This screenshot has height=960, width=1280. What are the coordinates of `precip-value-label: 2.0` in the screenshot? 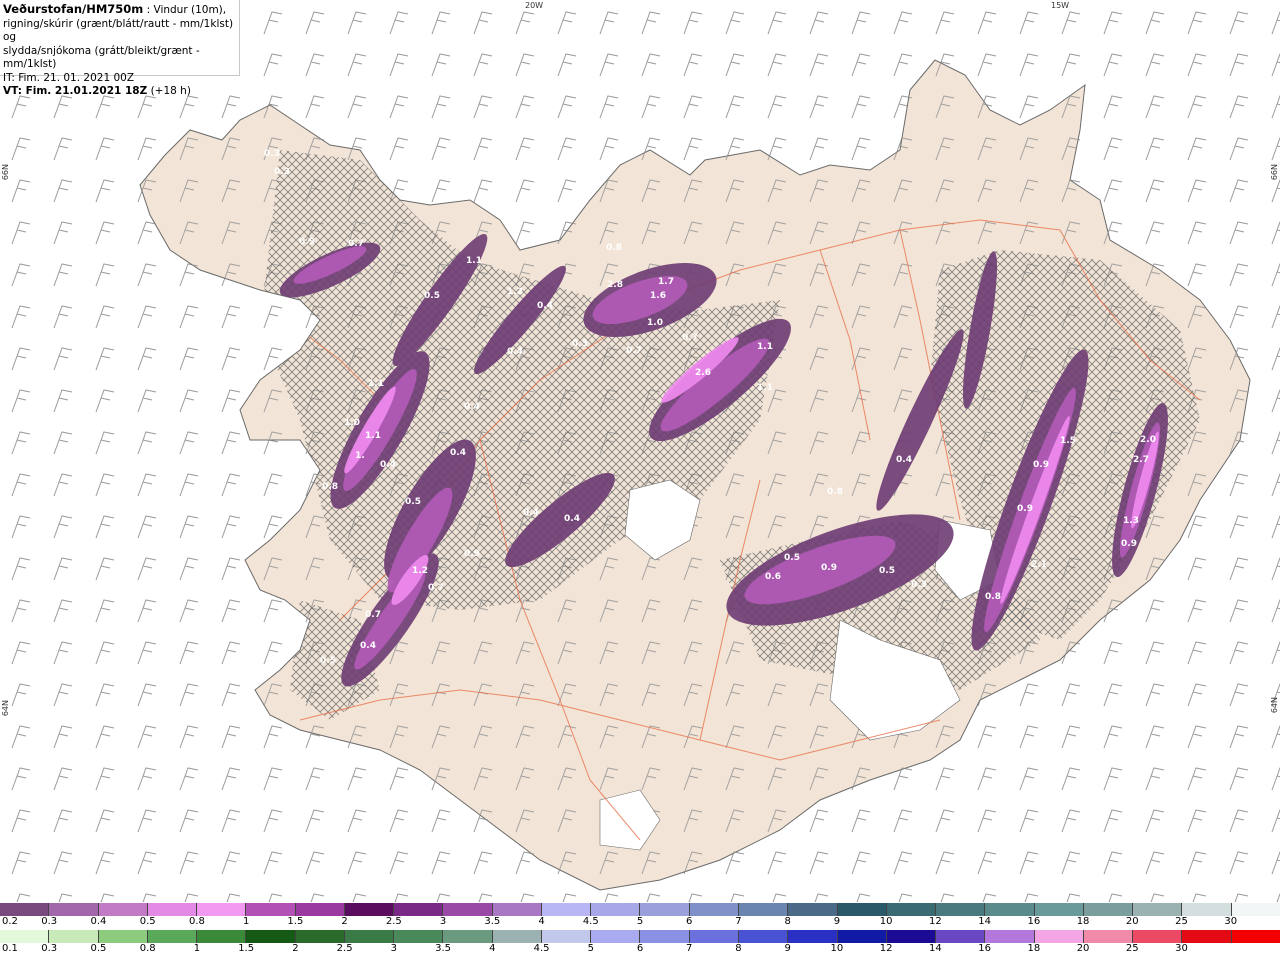 It's located at (1148, 440).